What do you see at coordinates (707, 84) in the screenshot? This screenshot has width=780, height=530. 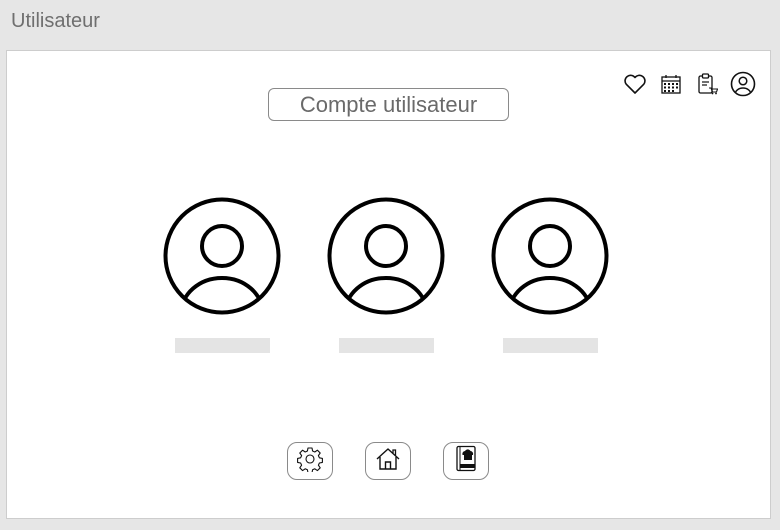 I see `shopping-list-icon` at bounding box center [707, 84].